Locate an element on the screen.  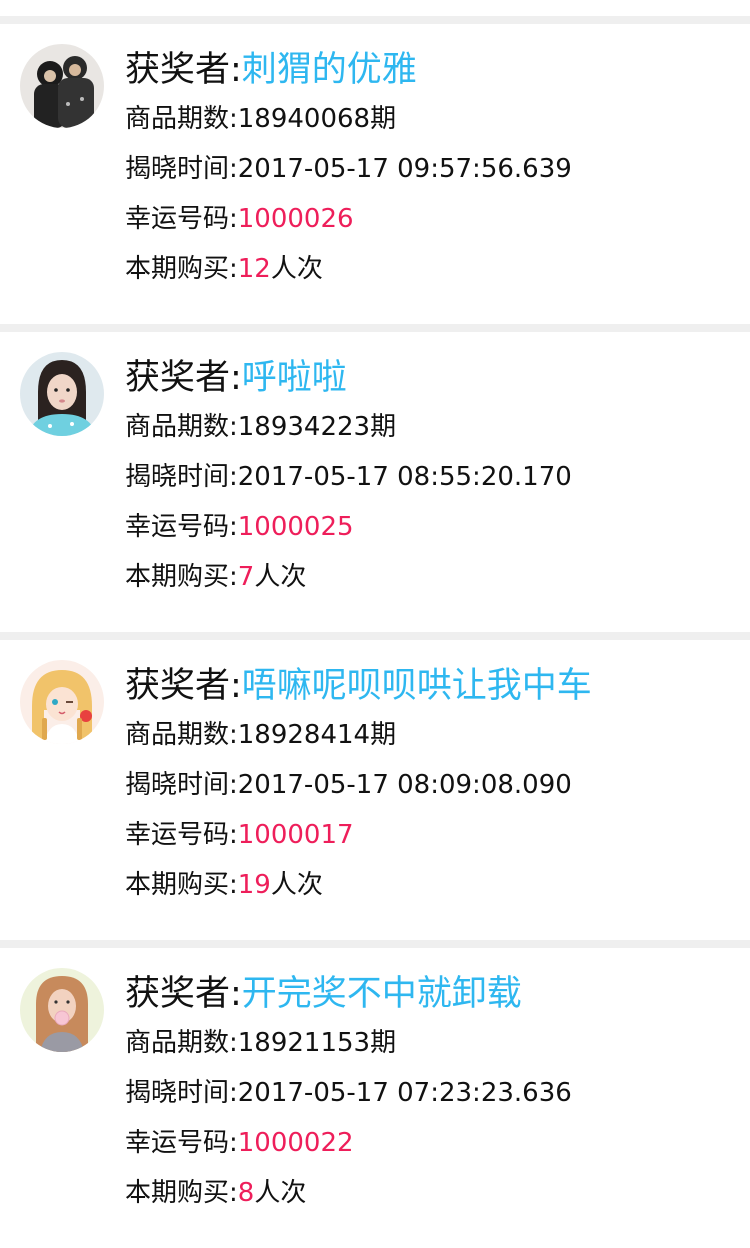
purchase-row: 本期购买:19人次 is located at coordinates (224, 885).